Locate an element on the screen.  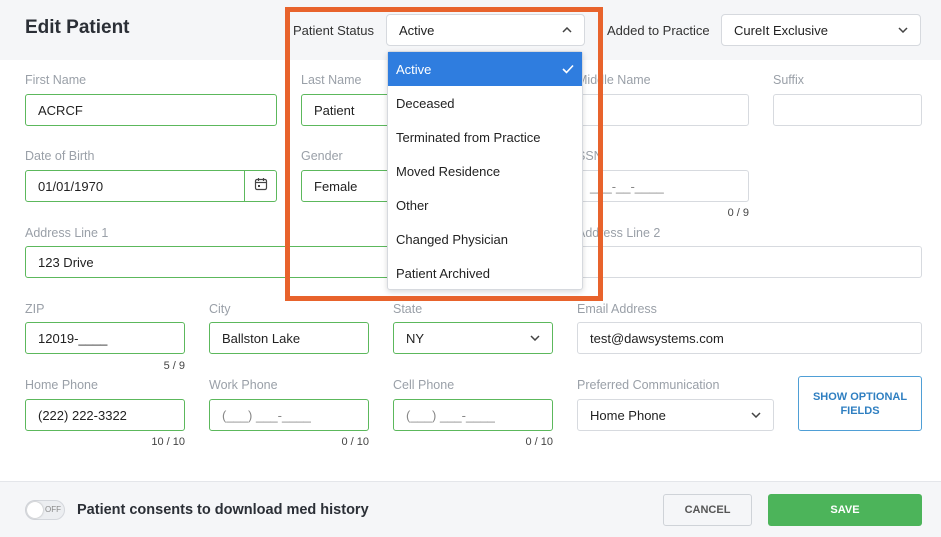
gender-label: Gender is located at coordinates (322, 156).